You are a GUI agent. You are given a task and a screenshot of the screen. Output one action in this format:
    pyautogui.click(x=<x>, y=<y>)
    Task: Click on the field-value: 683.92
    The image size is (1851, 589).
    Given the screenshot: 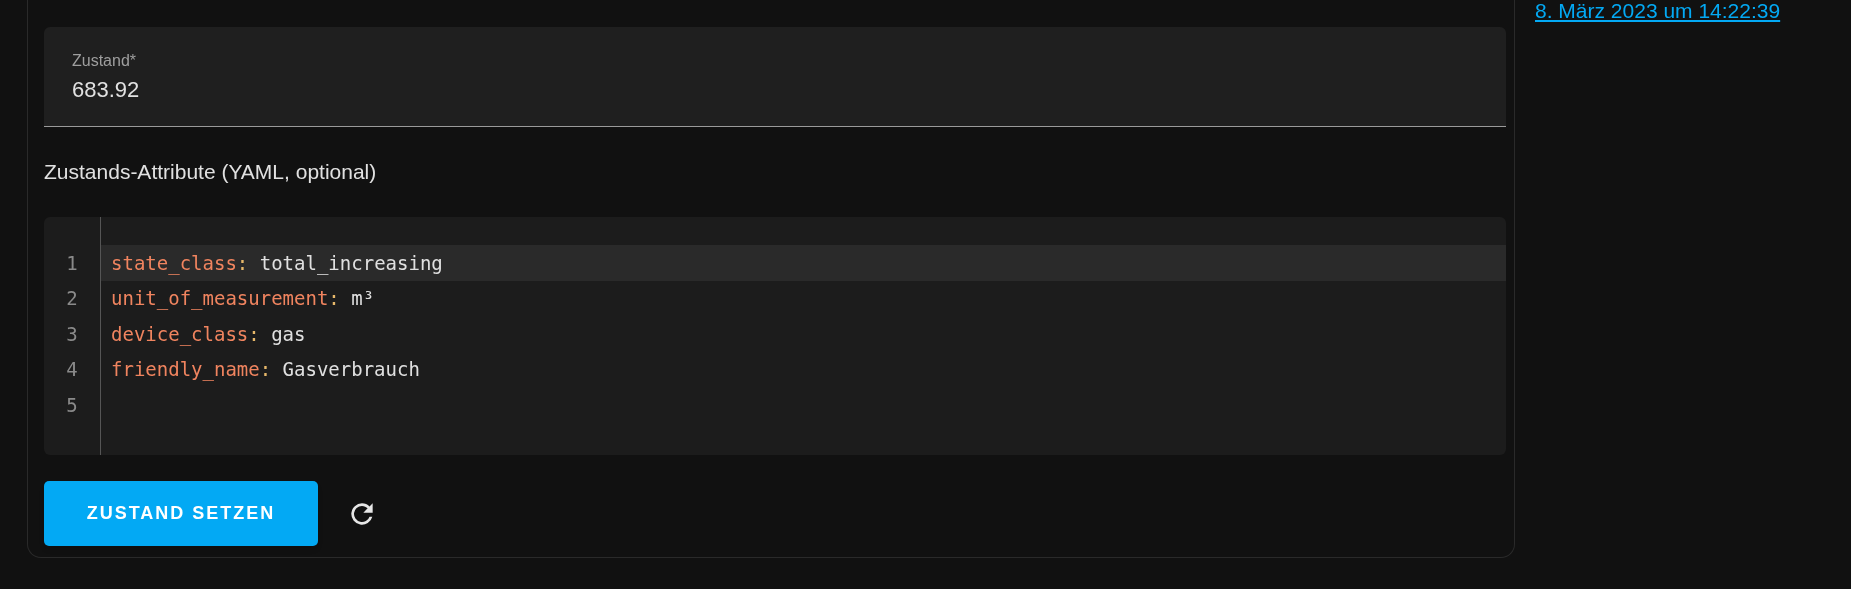 What is the action you would take?
    pyautogui.click(x=106, y=90)
    